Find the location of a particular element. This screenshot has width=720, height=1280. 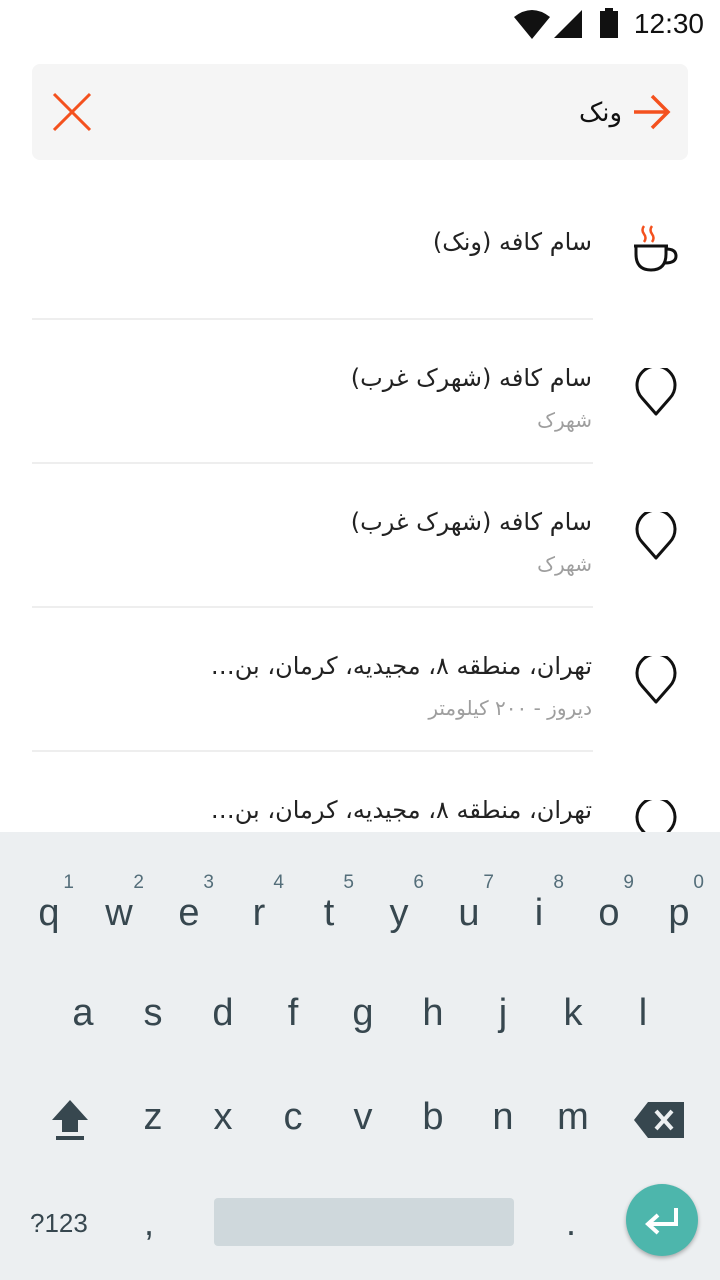

search-bar is located at coordinates (360, 112).